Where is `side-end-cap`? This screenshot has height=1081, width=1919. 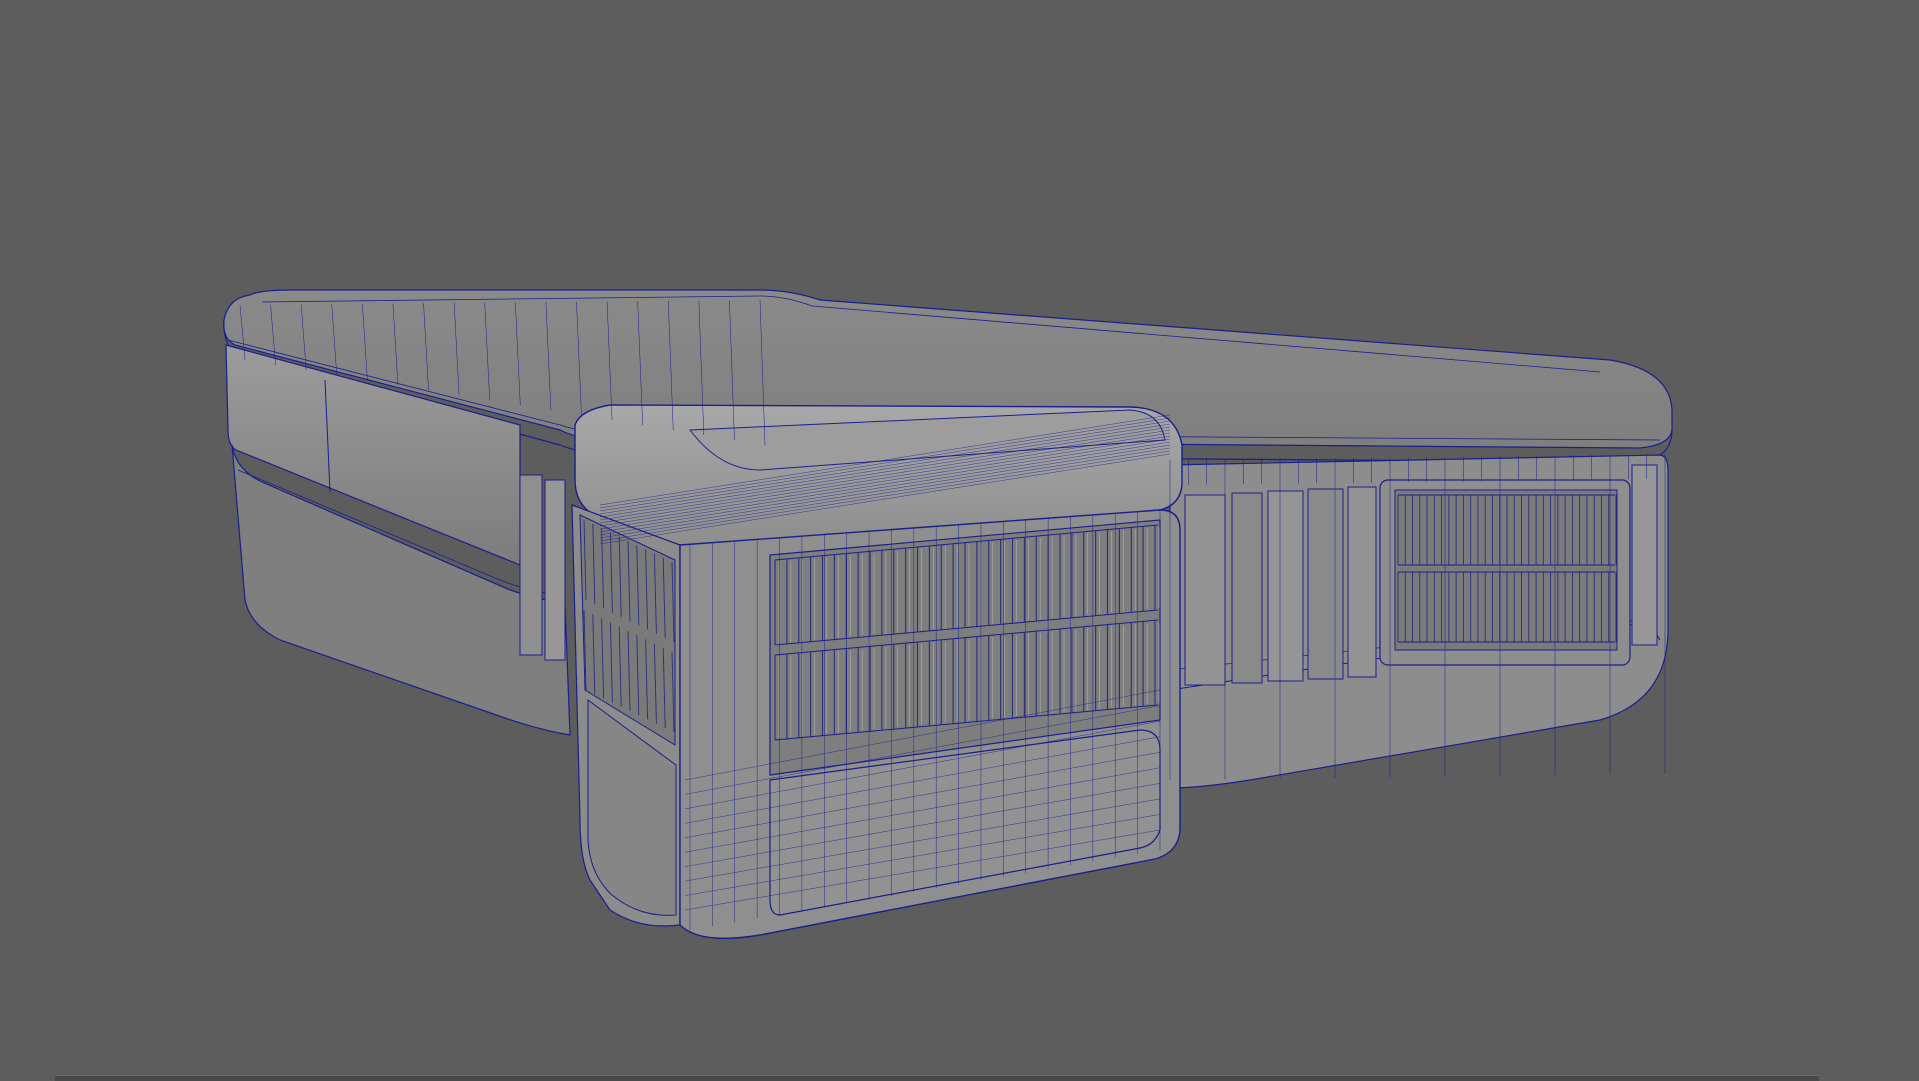 side-end-cap is located at coordinates (1644, 555).